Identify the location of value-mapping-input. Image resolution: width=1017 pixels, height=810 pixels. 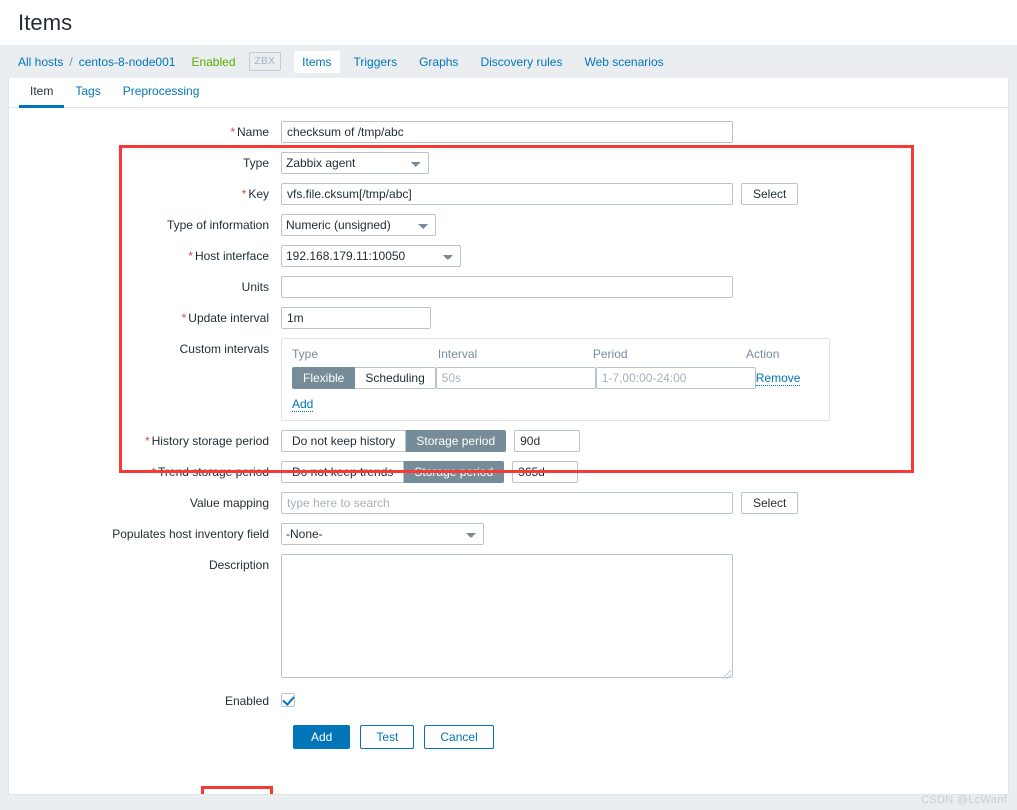
(507, 503).